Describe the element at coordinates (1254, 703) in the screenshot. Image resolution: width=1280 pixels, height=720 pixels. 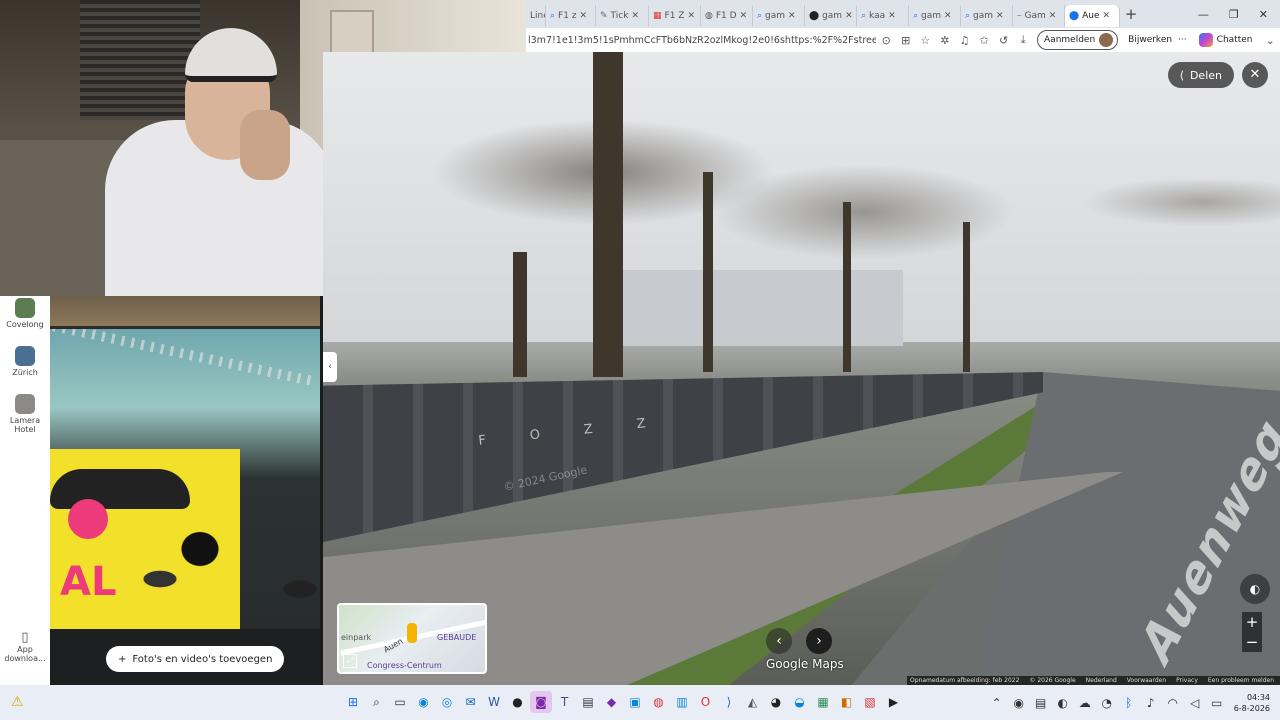
I see `clock: 04:34 6-8-2026` at that location.